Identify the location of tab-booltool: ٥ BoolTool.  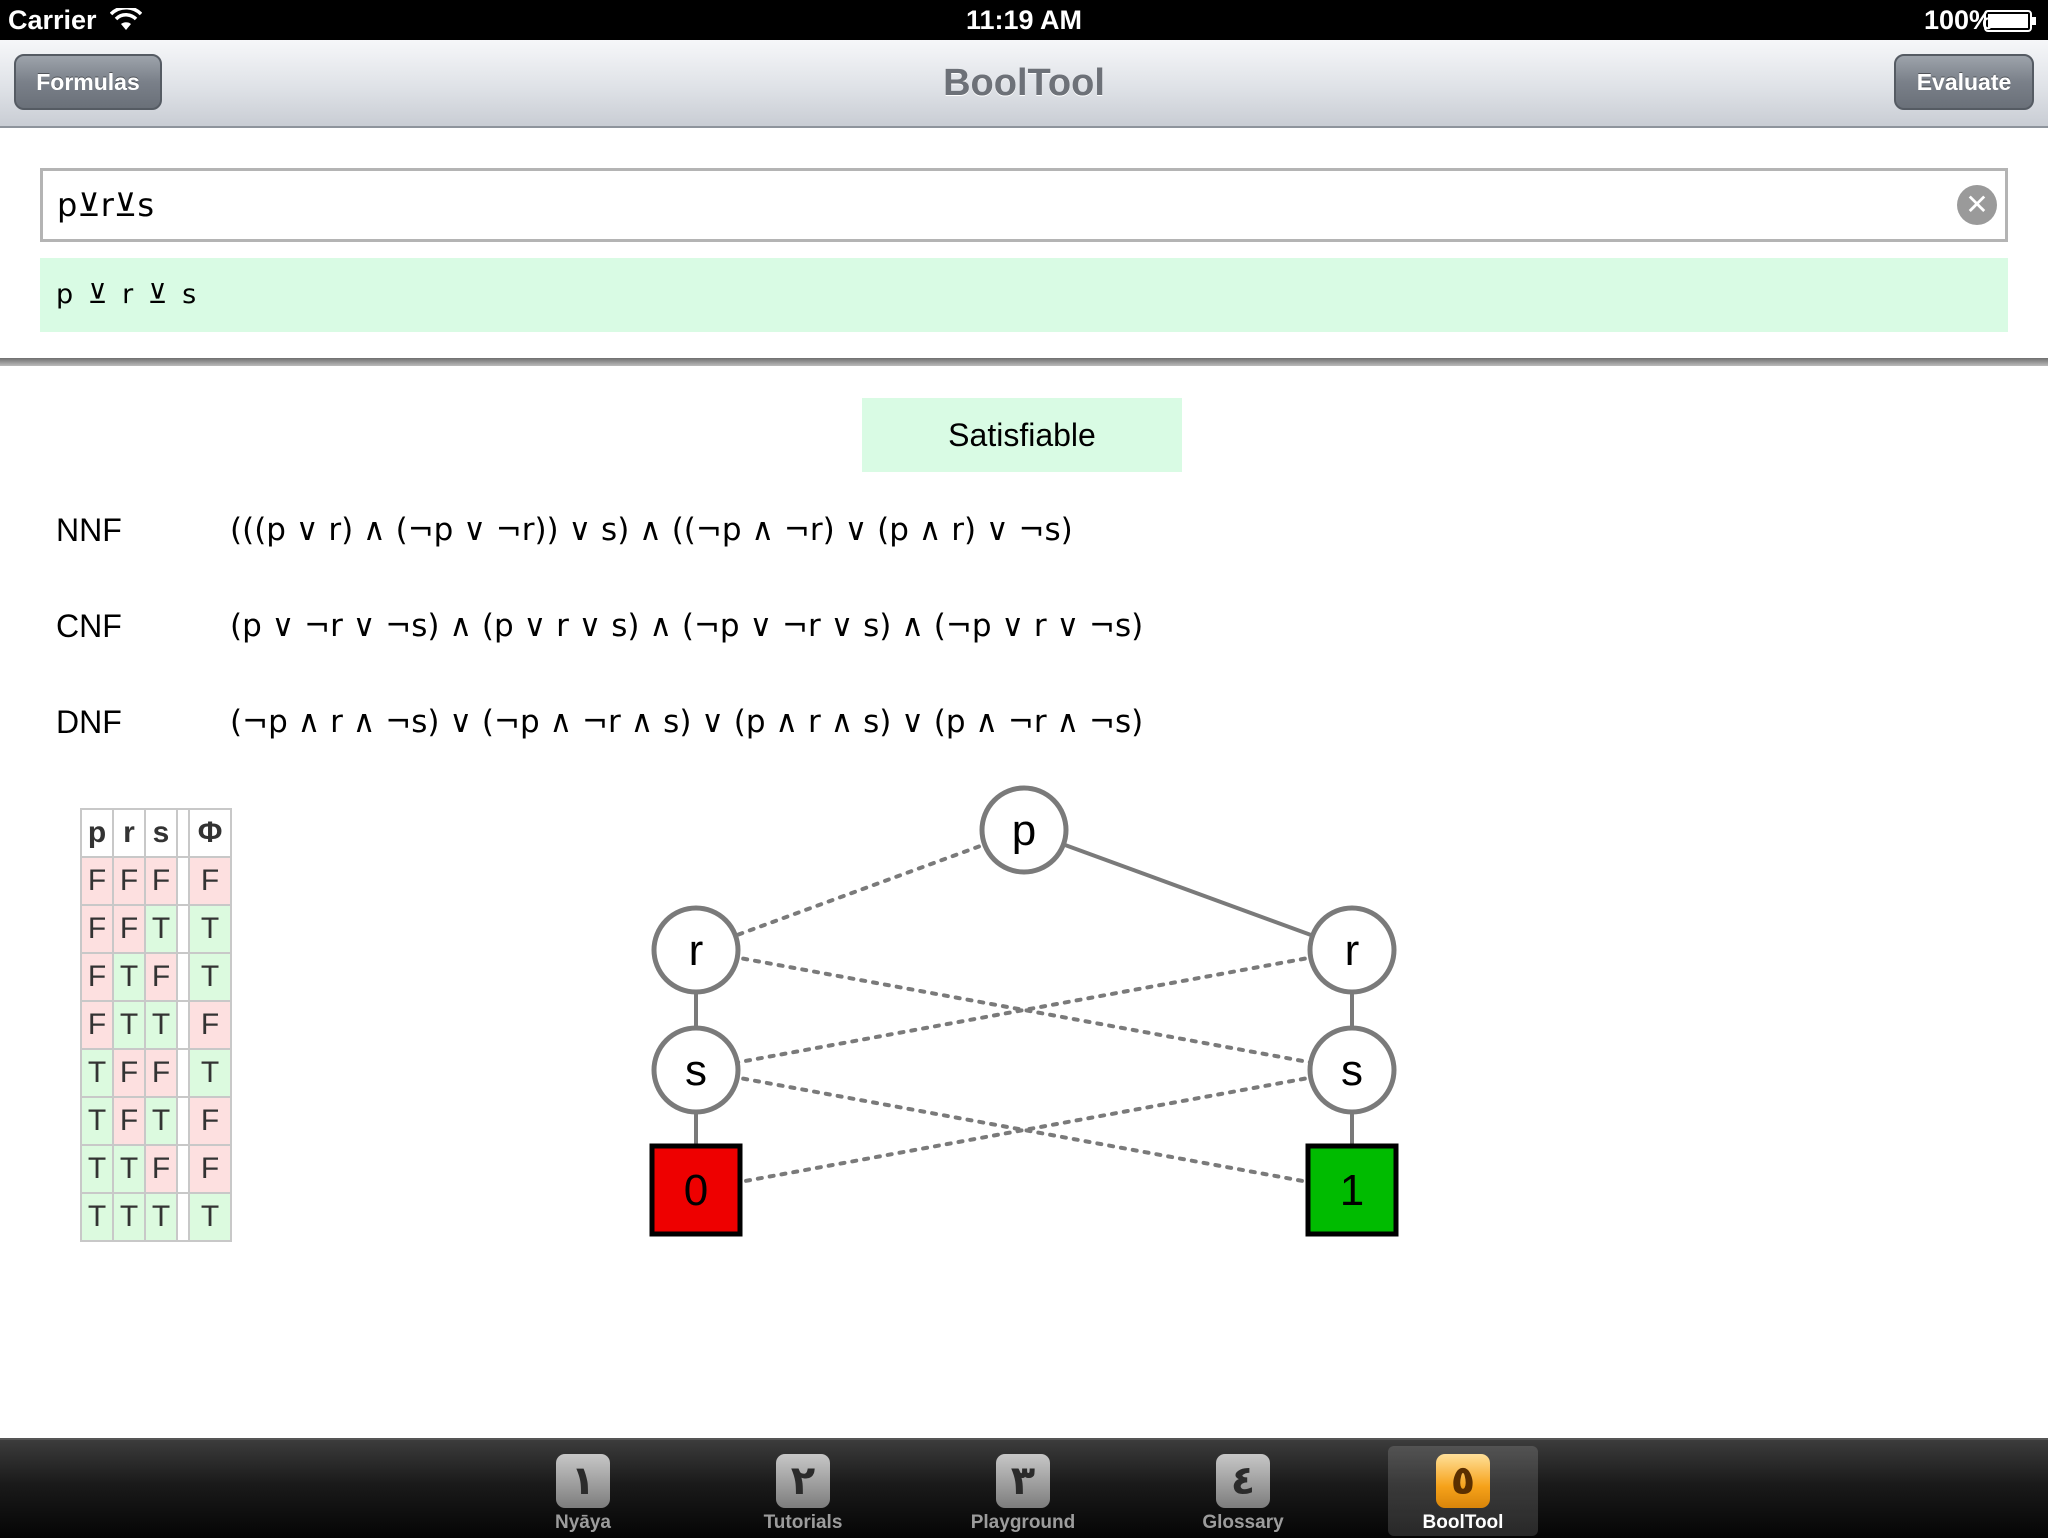
(1463, 1491).